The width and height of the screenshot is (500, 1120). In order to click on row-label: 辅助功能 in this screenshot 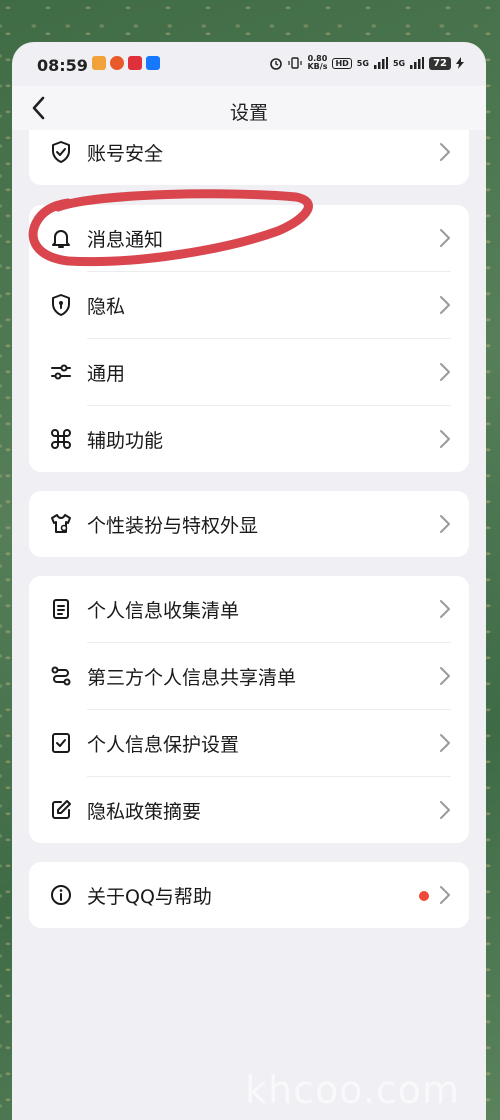, I will do `click(125, 441)`.